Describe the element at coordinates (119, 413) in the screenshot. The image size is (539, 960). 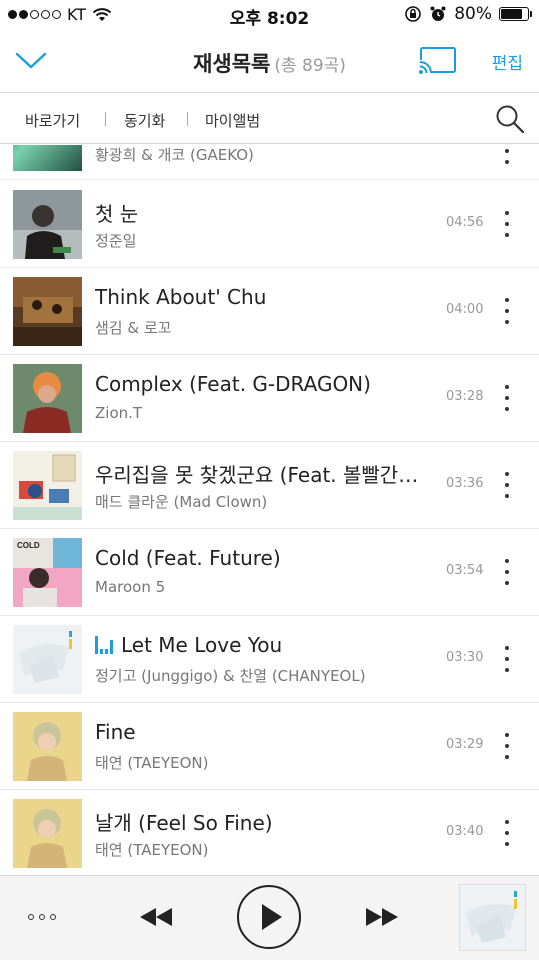
I see `song-artist: Zion.T` at that location.